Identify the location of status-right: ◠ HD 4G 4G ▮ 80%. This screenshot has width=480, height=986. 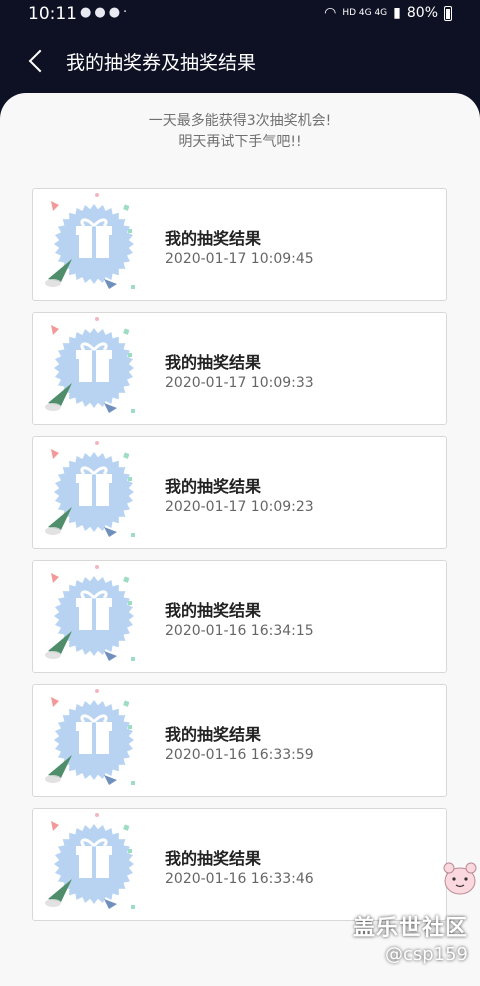
(388, 13).